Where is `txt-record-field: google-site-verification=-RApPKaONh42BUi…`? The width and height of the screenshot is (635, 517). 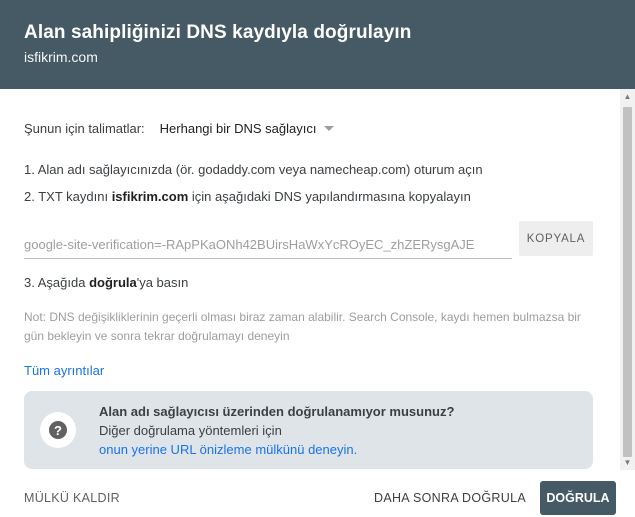
txt-record-field: google-site-verification=-RApPKaONh42BUi… is located at coordinates (268, 245).